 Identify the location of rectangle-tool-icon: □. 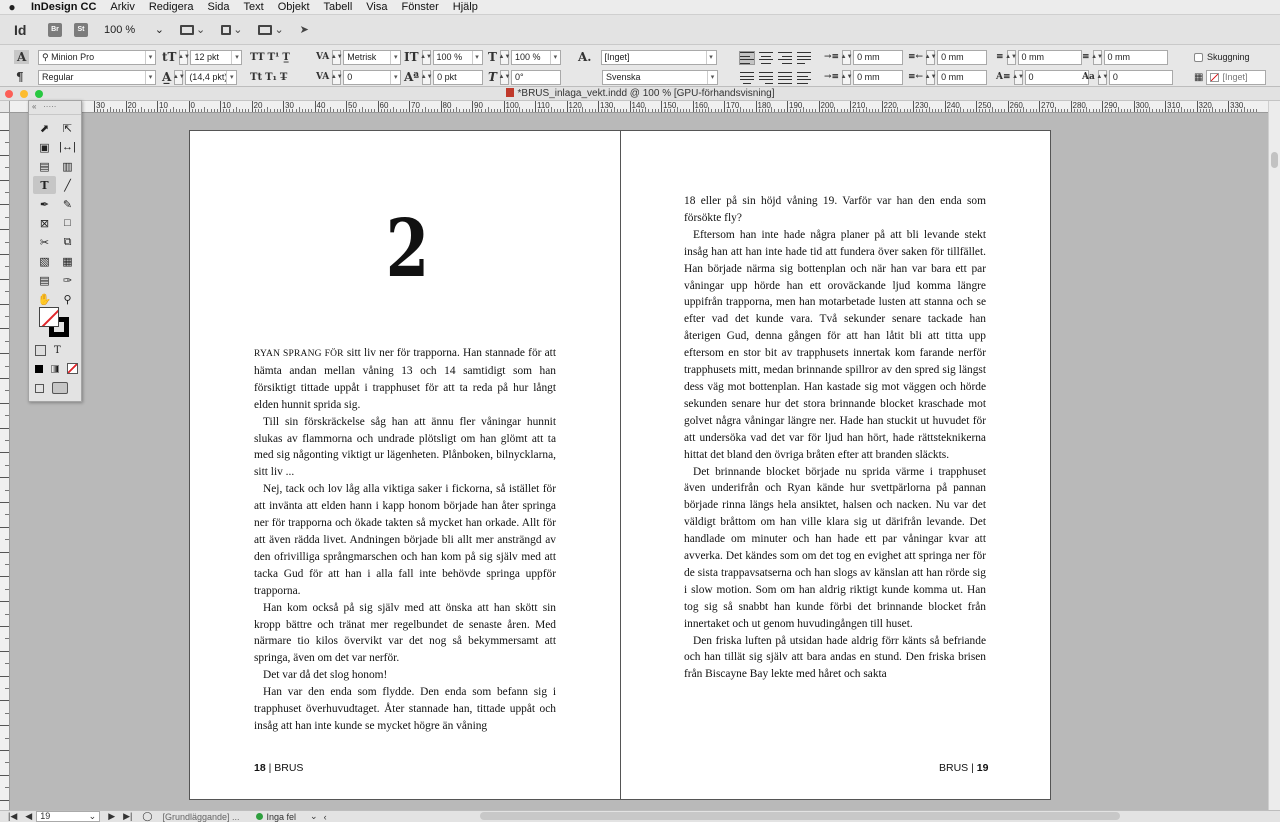
(67, 223).